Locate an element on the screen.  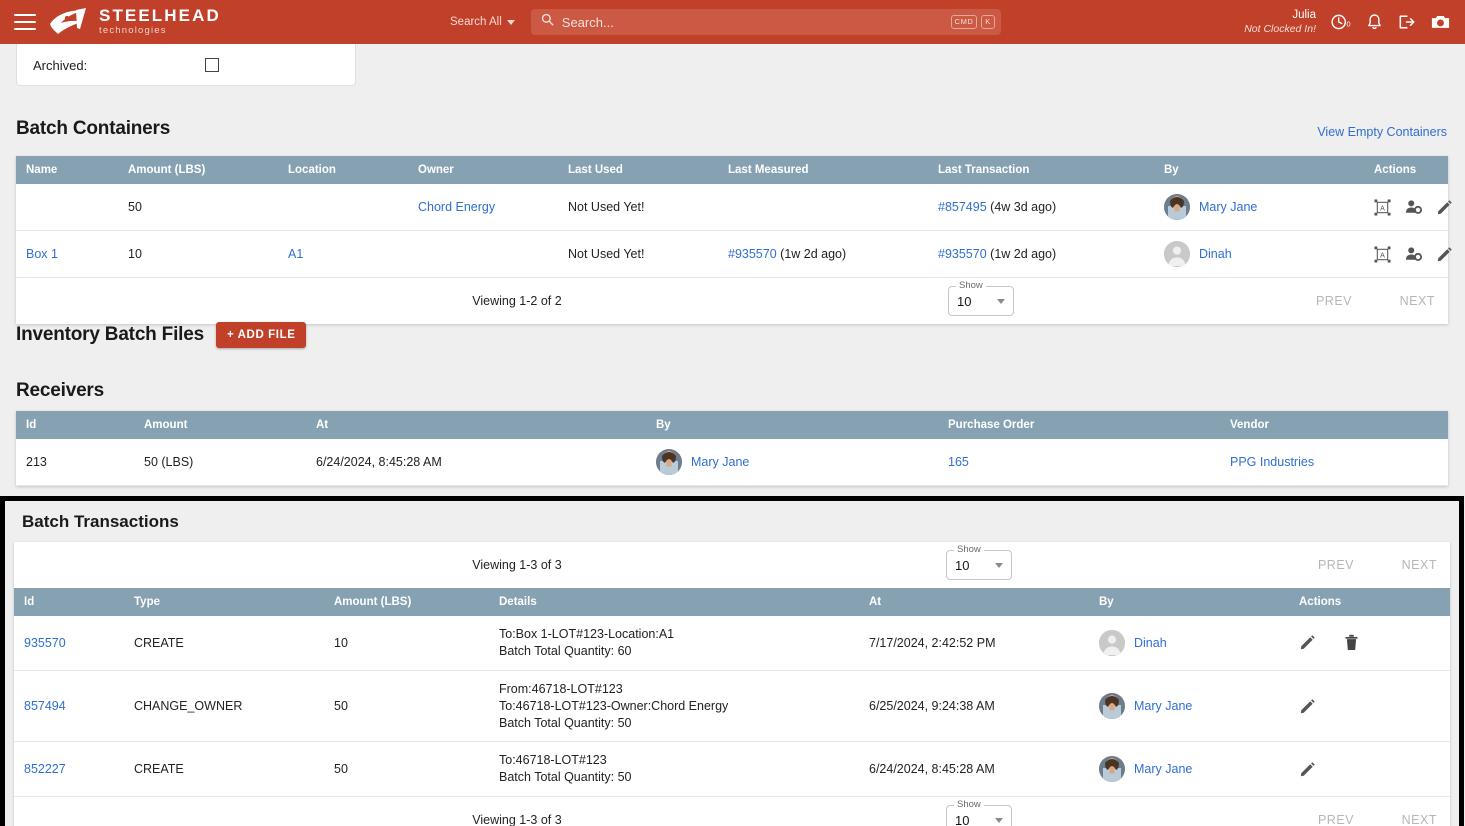
logout-icon is located at coordinates (1406, 22).